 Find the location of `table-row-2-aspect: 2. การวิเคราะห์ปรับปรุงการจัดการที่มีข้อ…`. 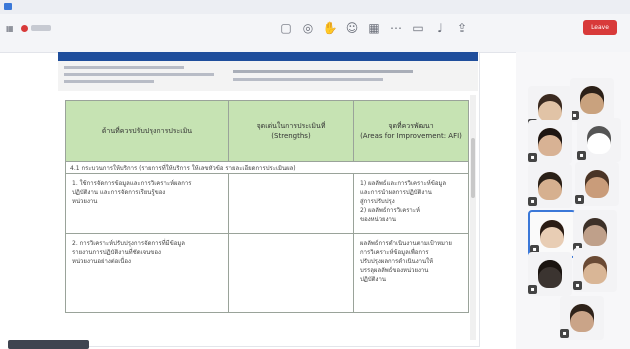

table-row-2-aspect: 2. การวิเคราะห์ปรับปรุงการจัดการที่มีข้อ… is located at coordinates (147, 273).